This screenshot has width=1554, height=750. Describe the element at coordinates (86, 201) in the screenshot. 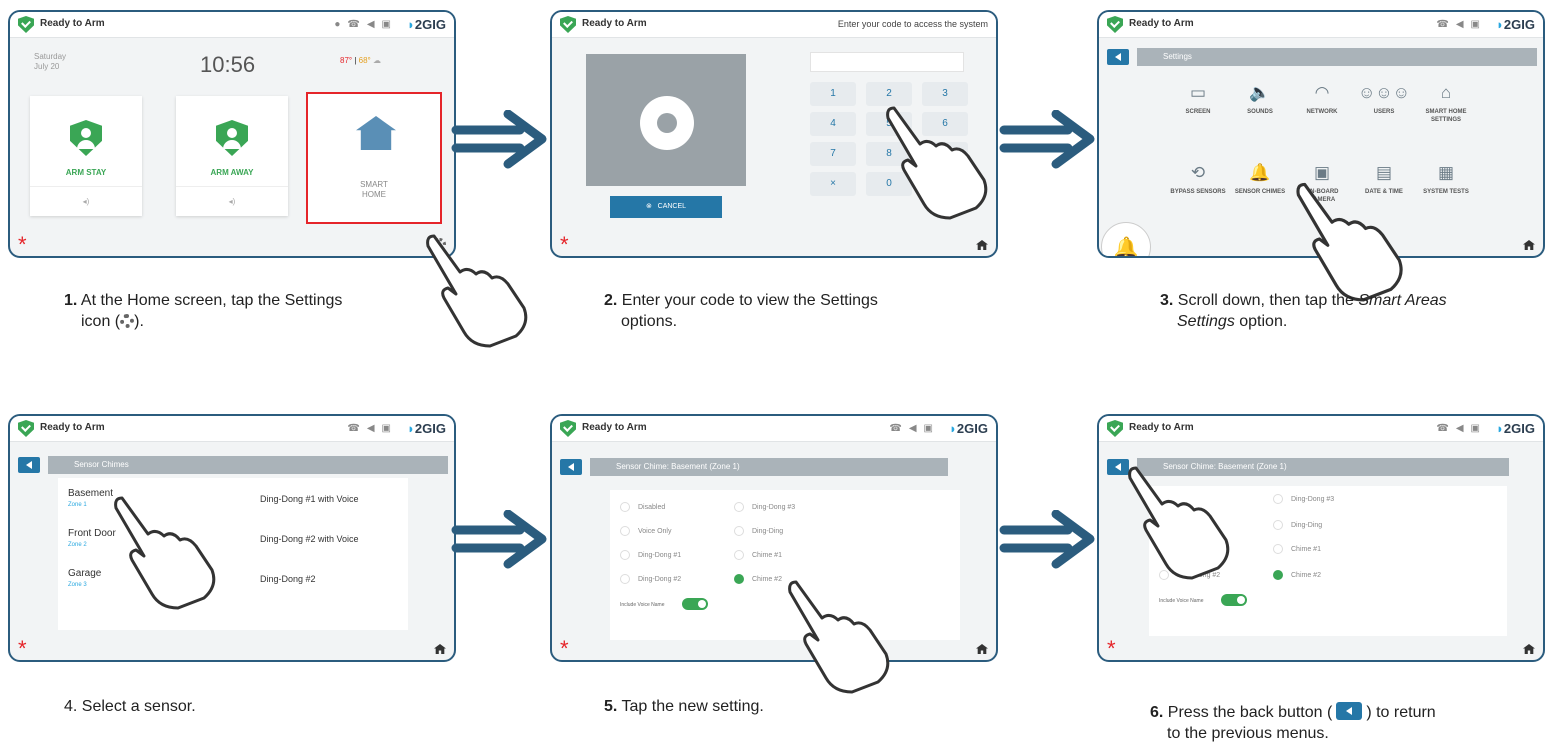

I see `arm-stay-sub: ◂)` at that location.